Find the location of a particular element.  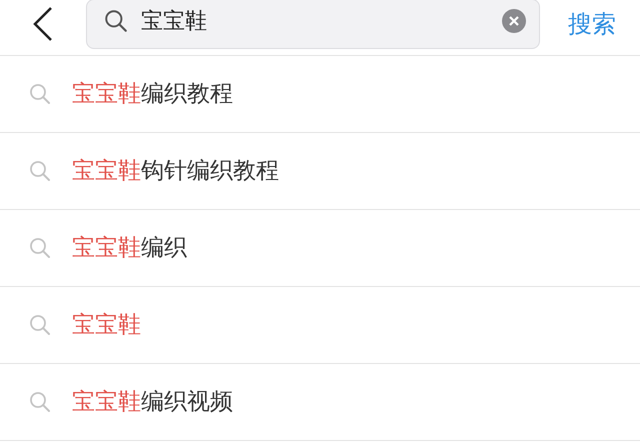

suggestion-text: 宝宝鞋钩针编织教程 is located at coordinates (175, 171).